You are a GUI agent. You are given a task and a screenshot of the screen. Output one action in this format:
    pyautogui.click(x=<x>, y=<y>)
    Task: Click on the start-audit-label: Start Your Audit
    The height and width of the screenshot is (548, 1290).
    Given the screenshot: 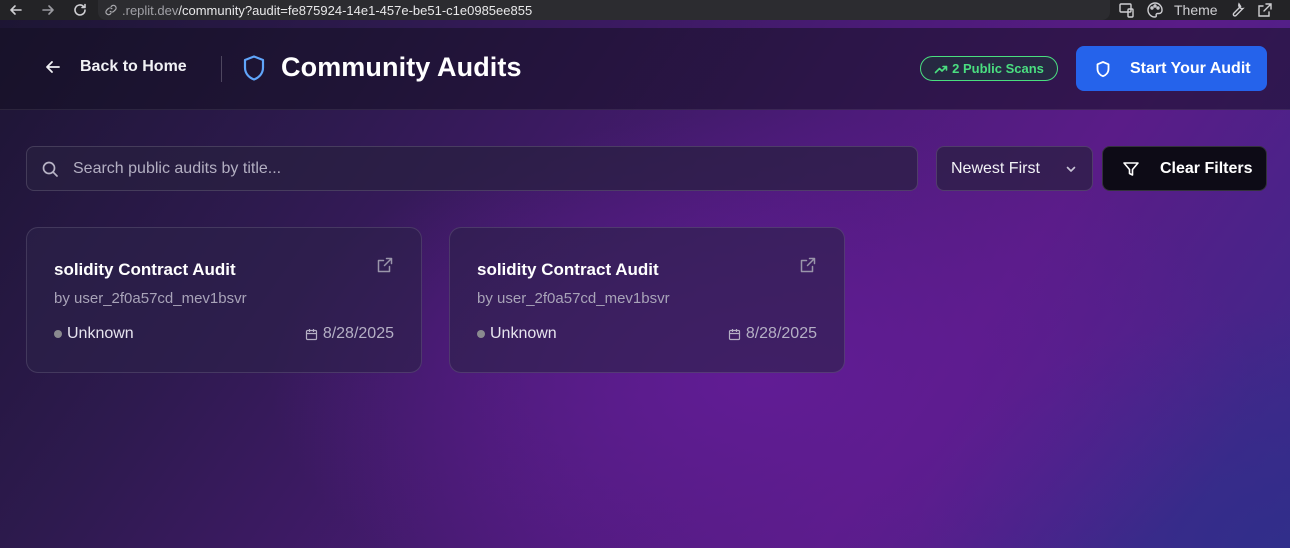 What is the action you would take?
    pyautogui.click(x=1190, y=68)
    